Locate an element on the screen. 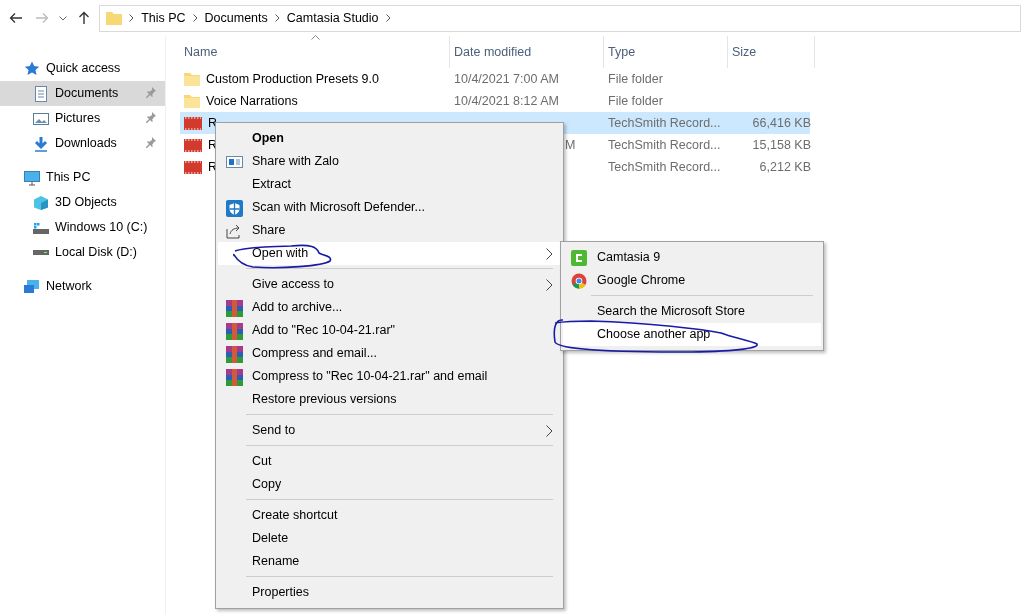 The image size is (1024, 614). table-cell: 10/4/2021 8:12 AM is located at coordinates (506, 100).